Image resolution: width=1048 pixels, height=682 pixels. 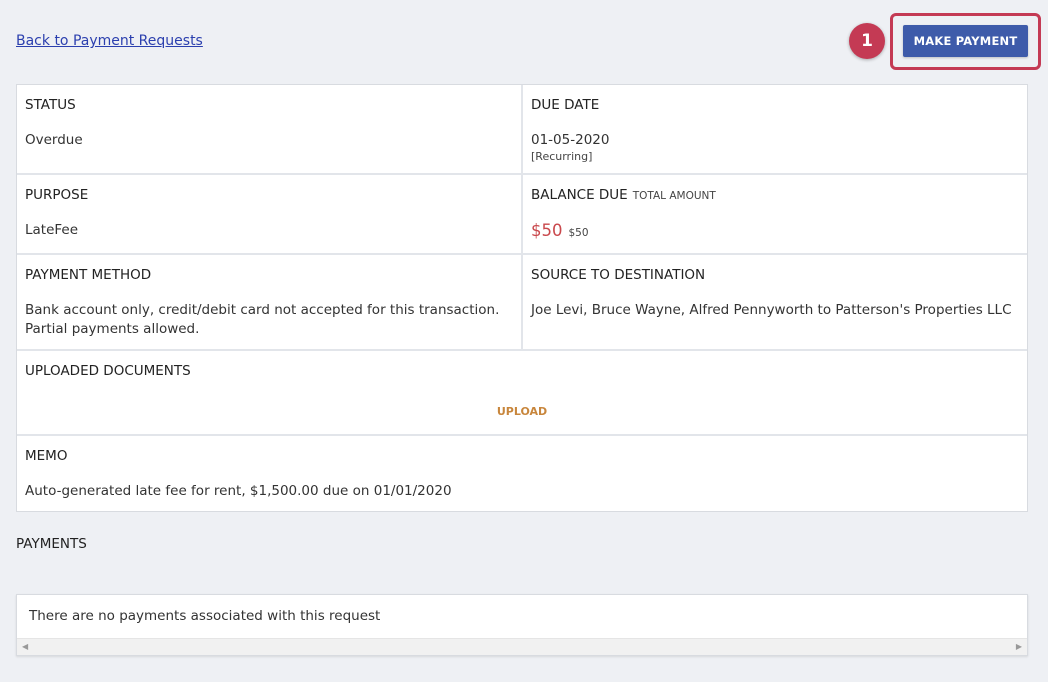 What do you see at coordinates (965, 41) in the screenshot?
I see `make-payment-button: MAKE PAYMENT` at bounding box center [965, 41].